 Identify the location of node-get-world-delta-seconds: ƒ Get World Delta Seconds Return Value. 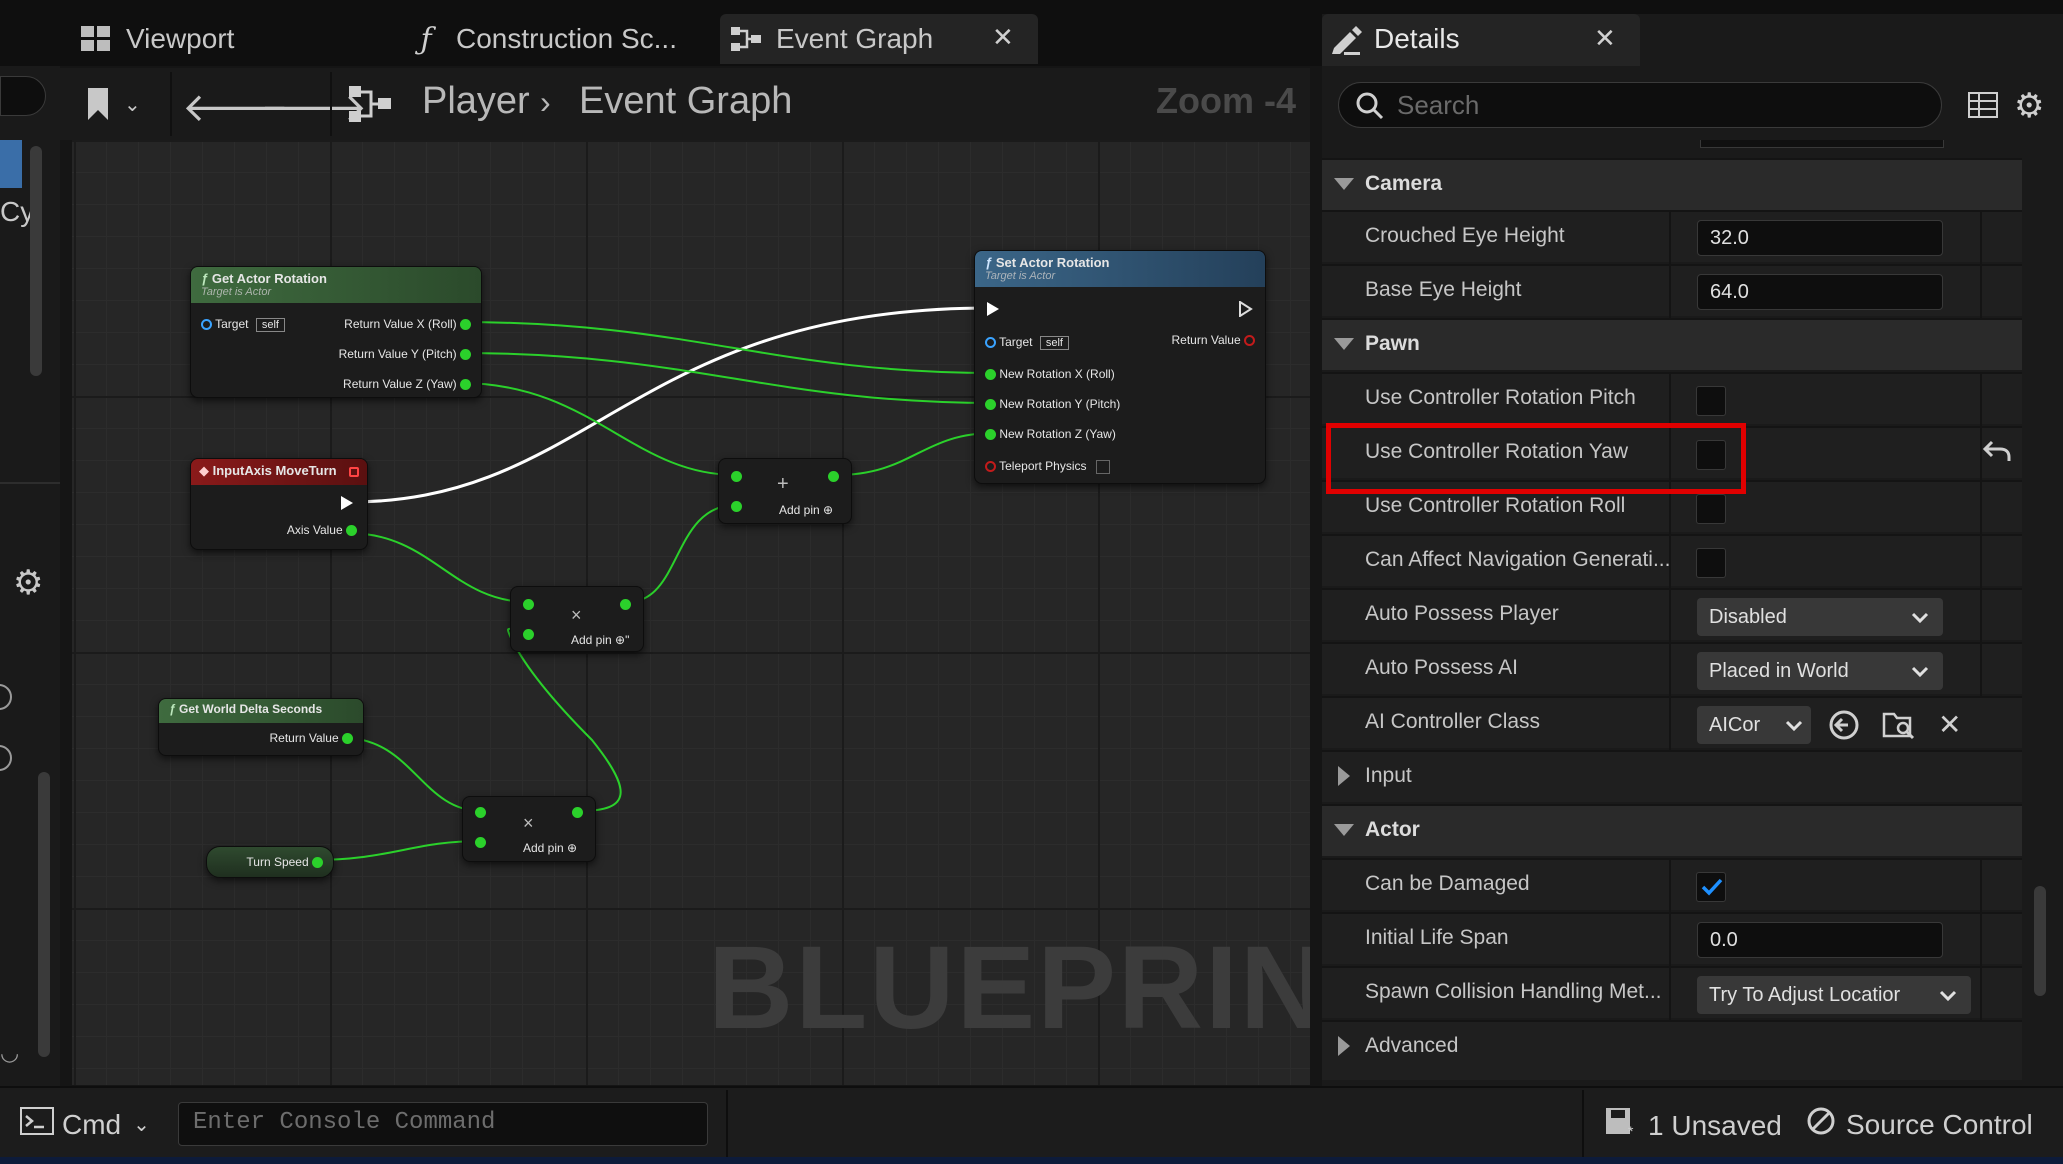
(261, 727).